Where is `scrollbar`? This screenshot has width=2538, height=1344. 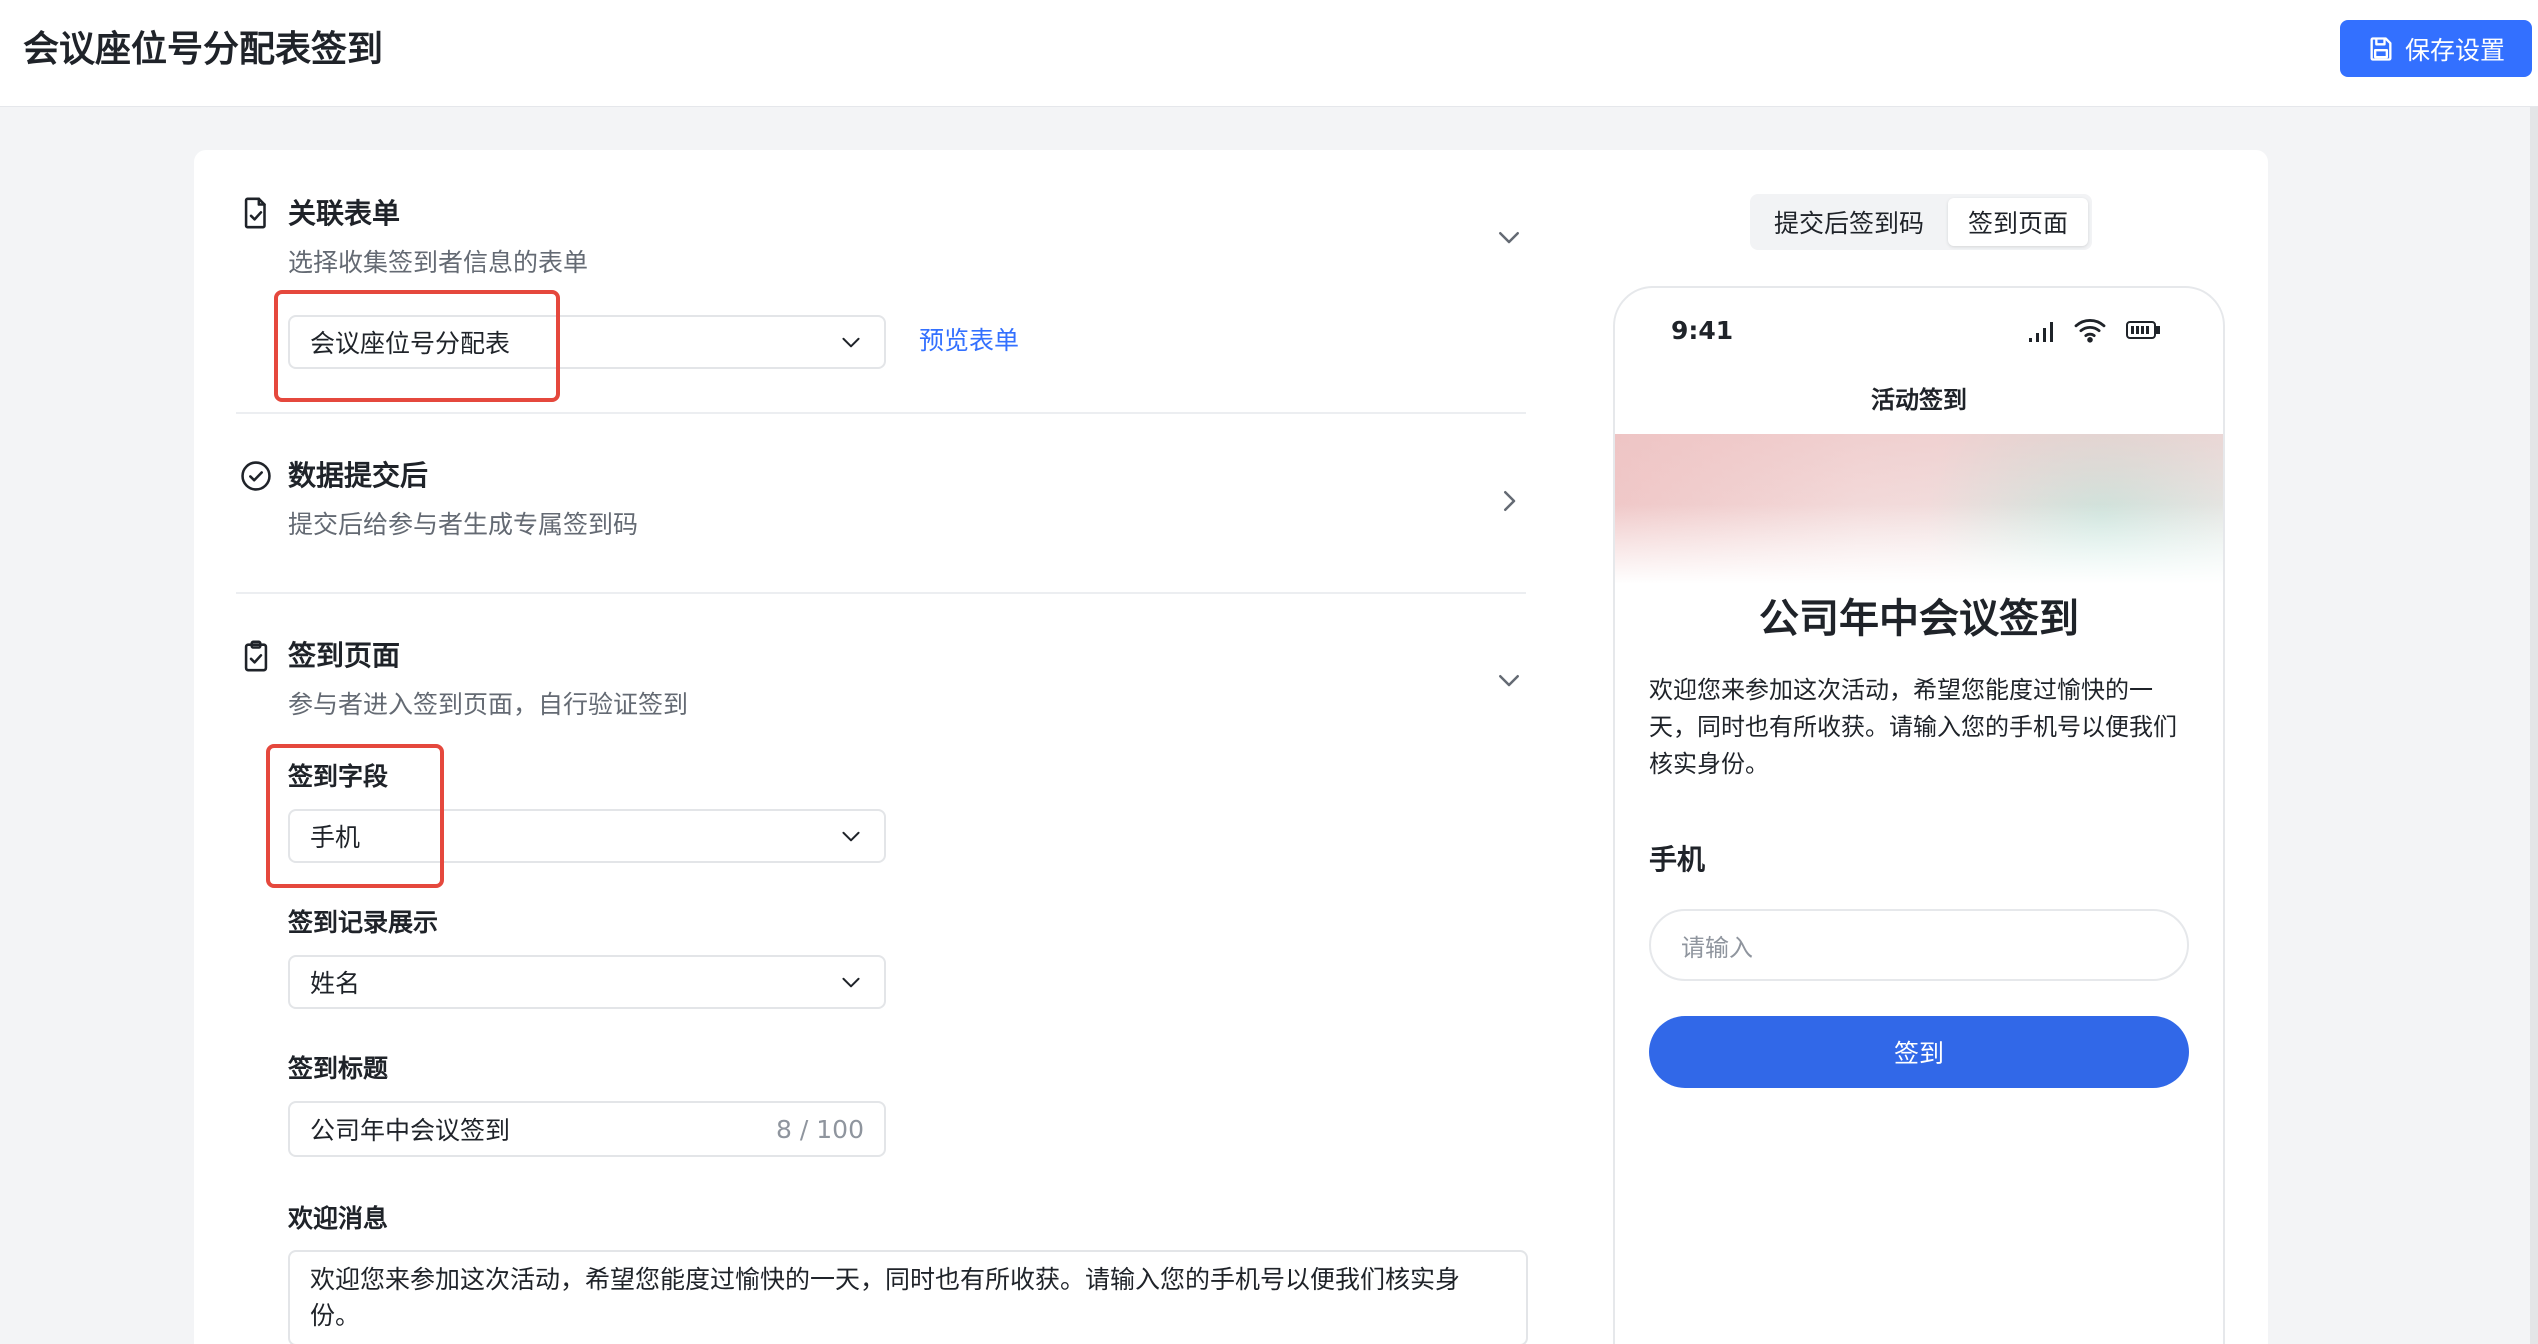
scrollbar is located at coordinates (2534, 725).